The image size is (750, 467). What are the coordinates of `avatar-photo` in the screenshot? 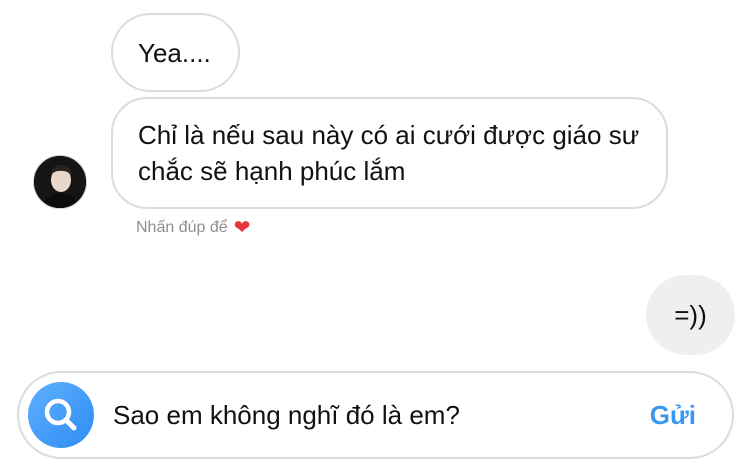 It's located at (60, 182).